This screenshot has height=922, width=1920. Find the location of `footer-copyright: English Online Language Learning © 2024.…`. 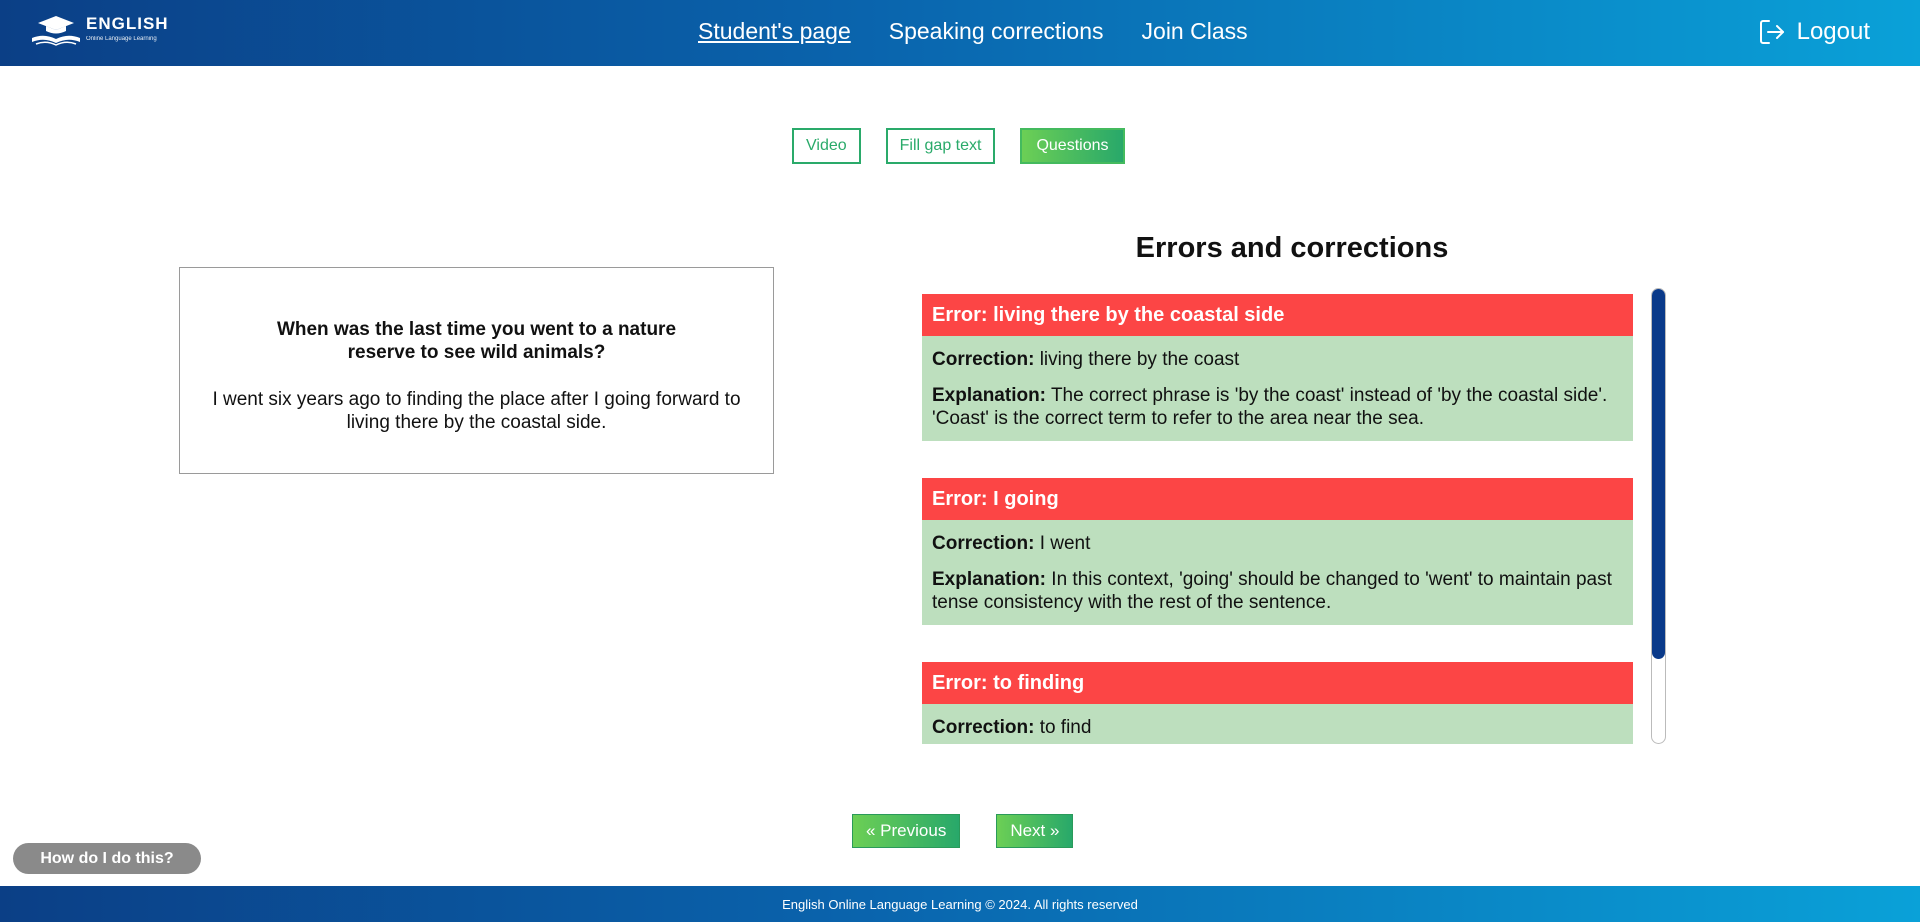

footer-copyright: English Online Language Learning © 2024.… is located at coordinates (960, 904).